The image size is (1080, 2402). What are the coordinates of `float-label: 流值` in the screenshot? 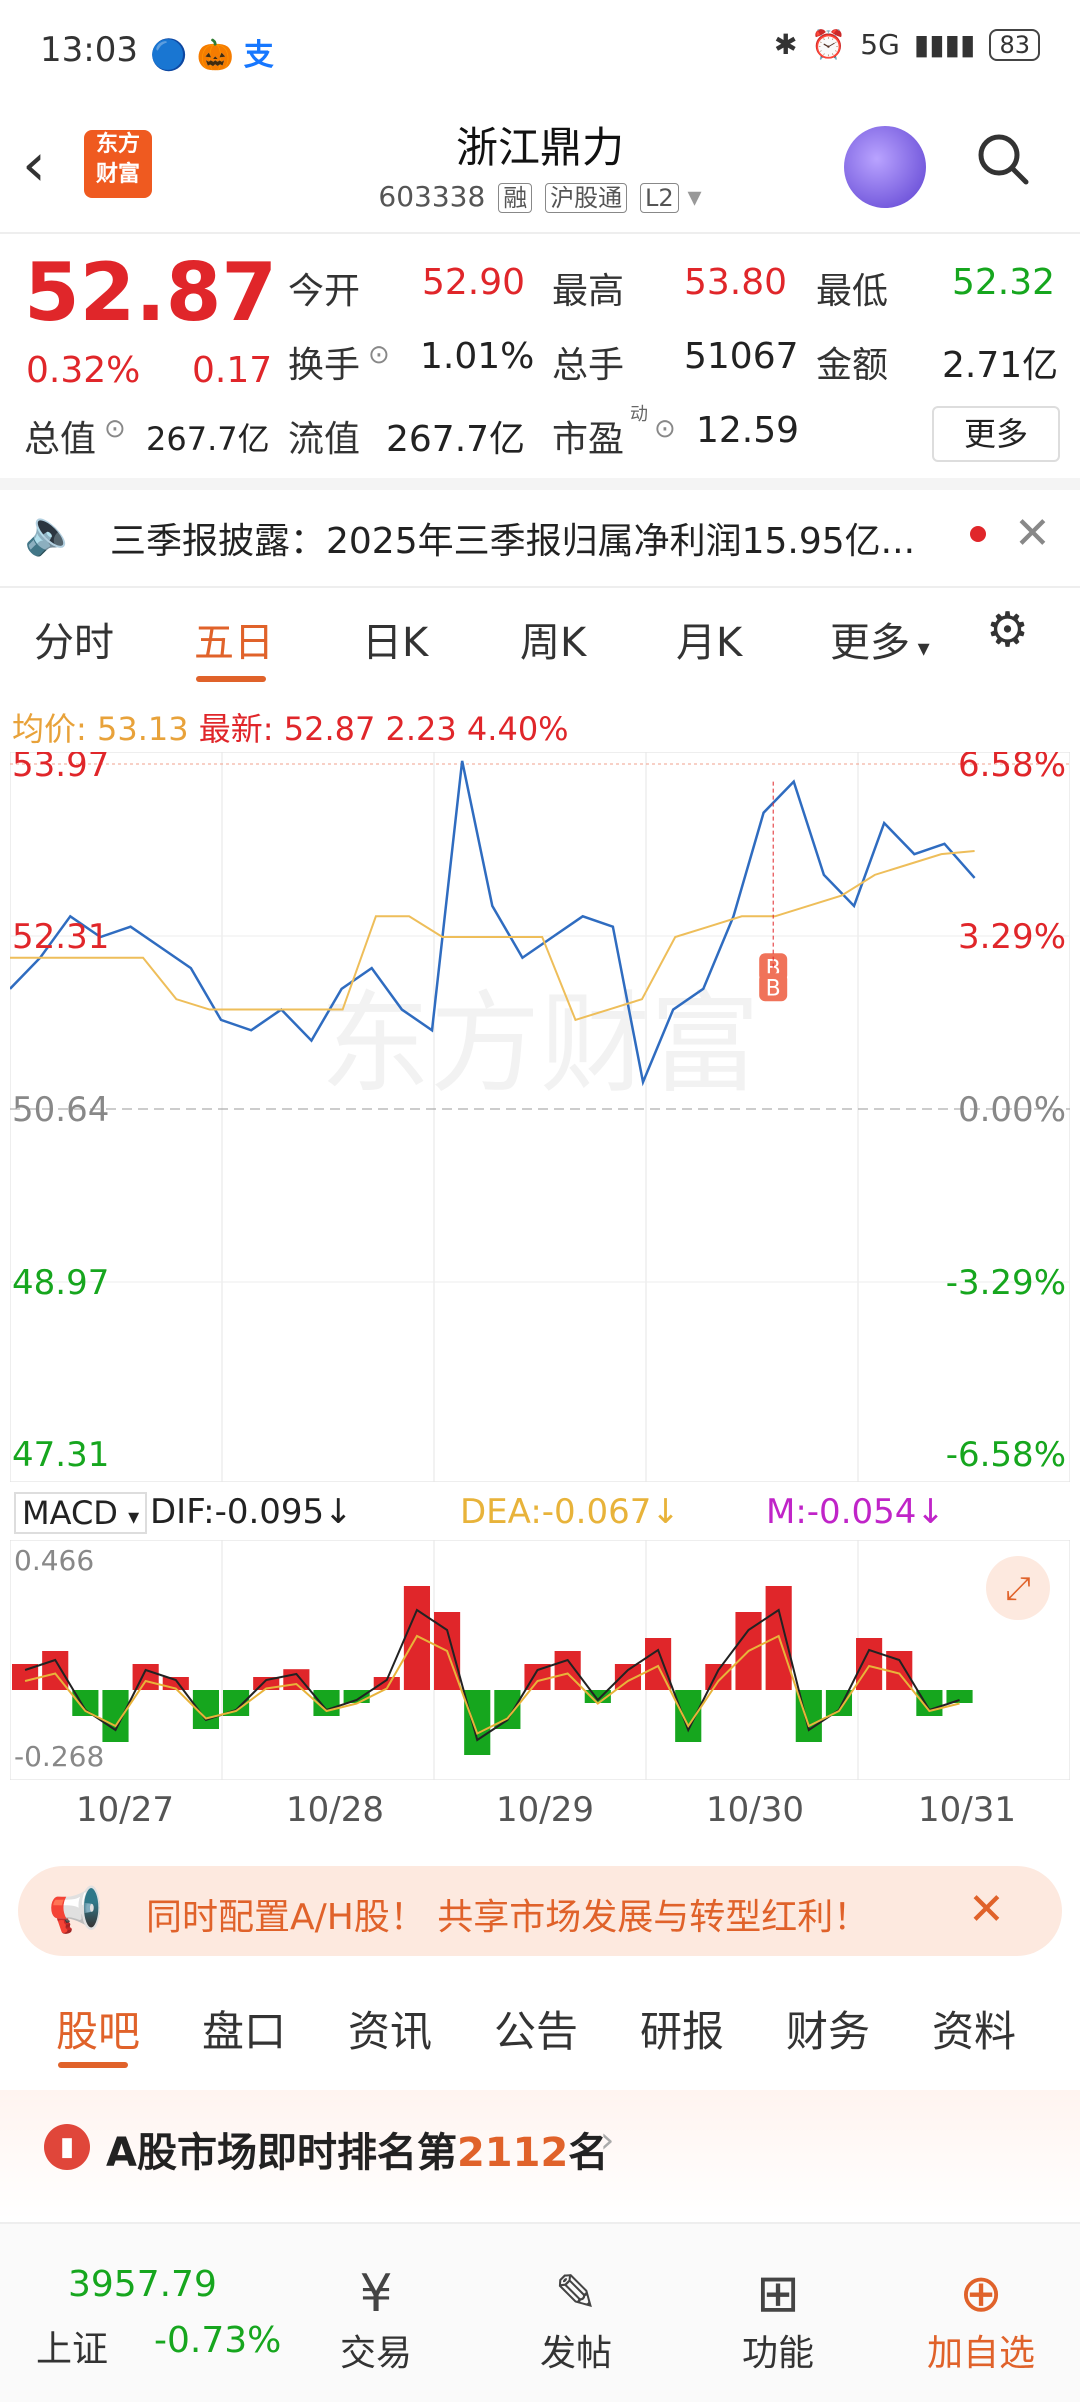 It's located at (324, 439).